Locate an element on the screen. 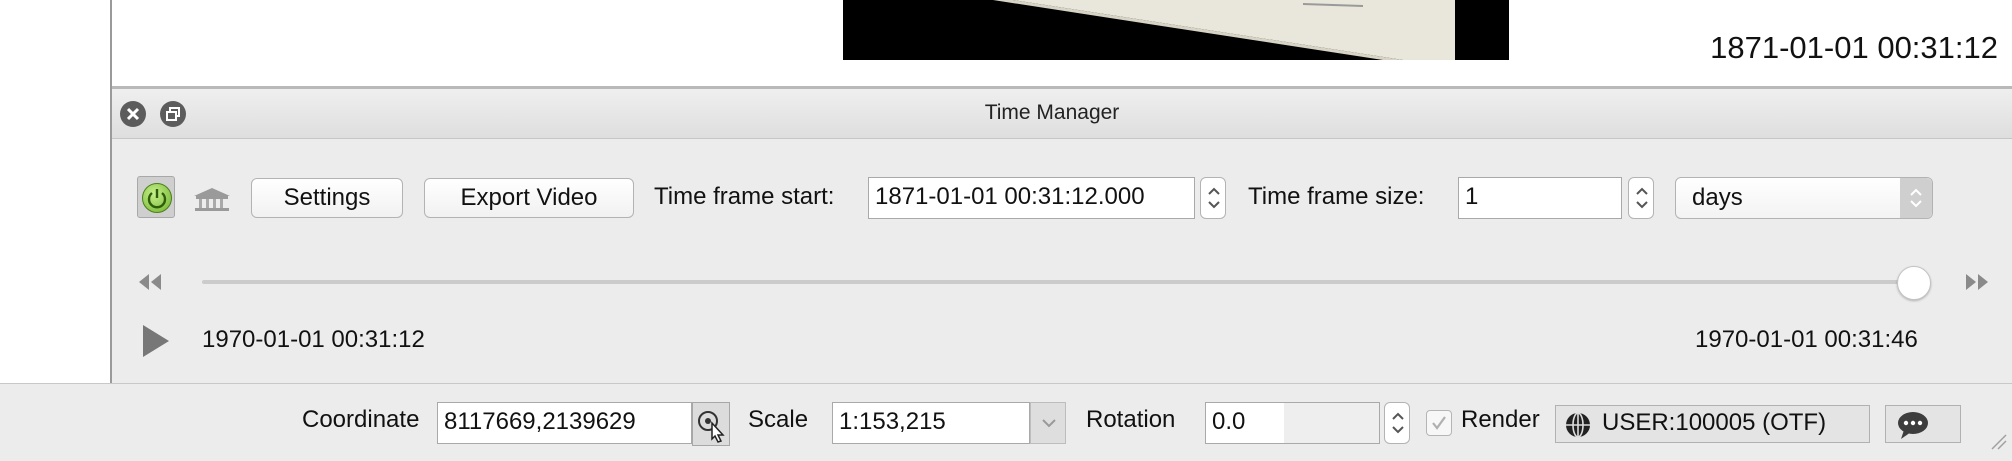 The width and height of the screenshot is (2012, 461). render-label: Render is located at coordinates (1500, 419).